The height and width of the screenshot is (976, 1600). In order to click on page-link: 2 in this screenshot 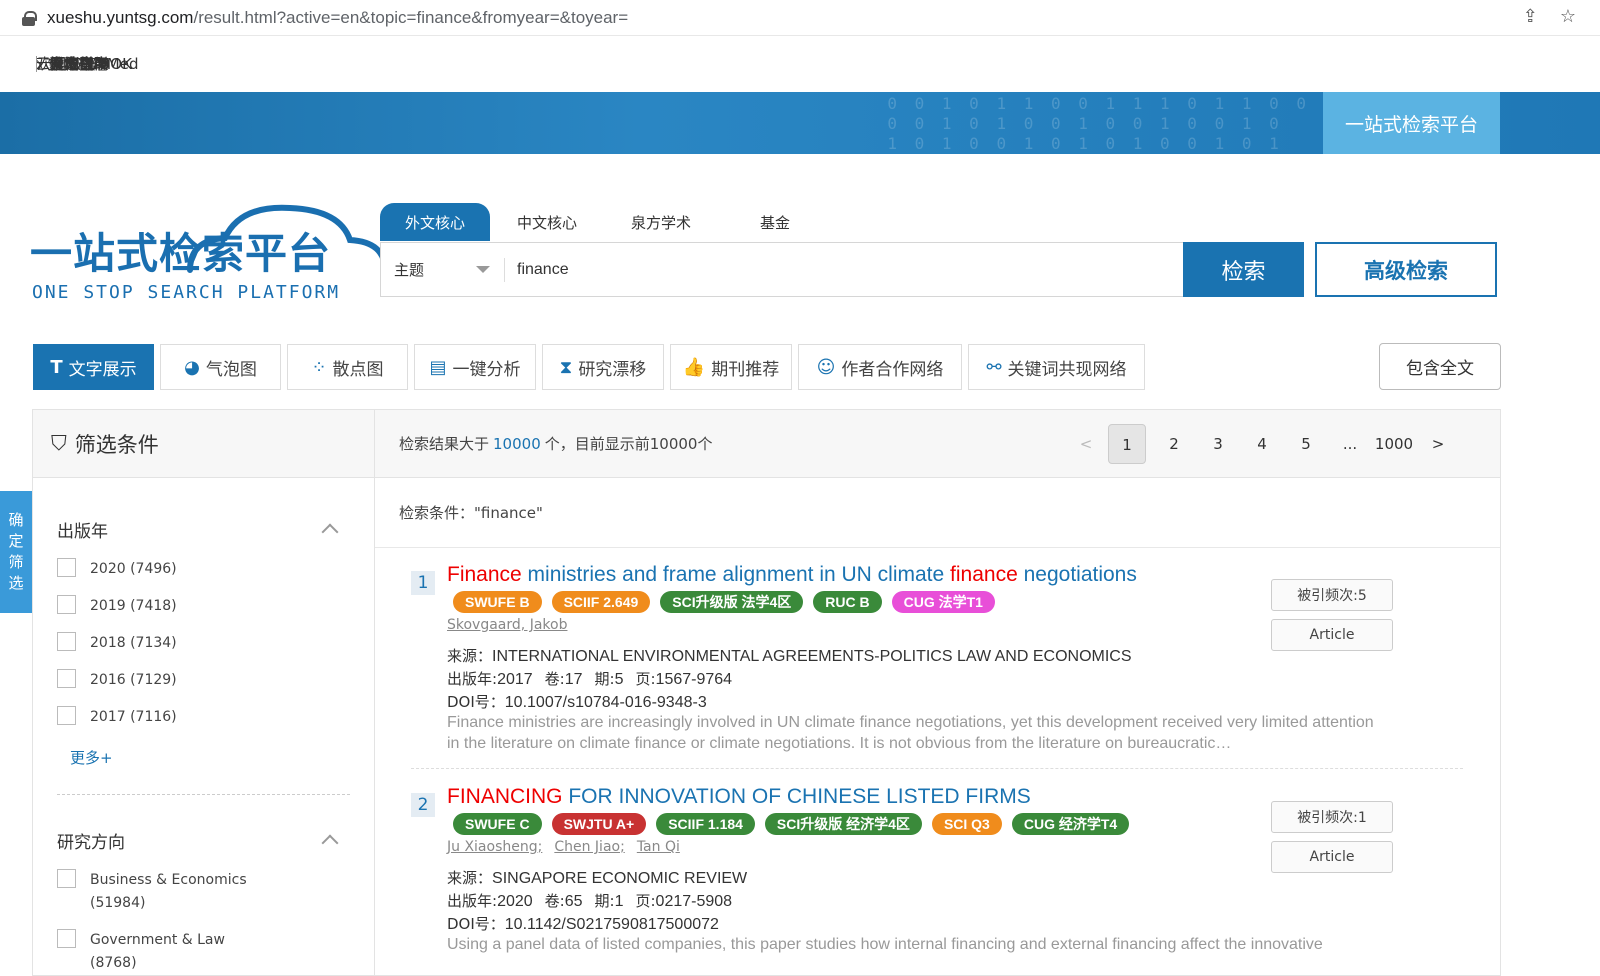, I will do `click(1174, 444)`.